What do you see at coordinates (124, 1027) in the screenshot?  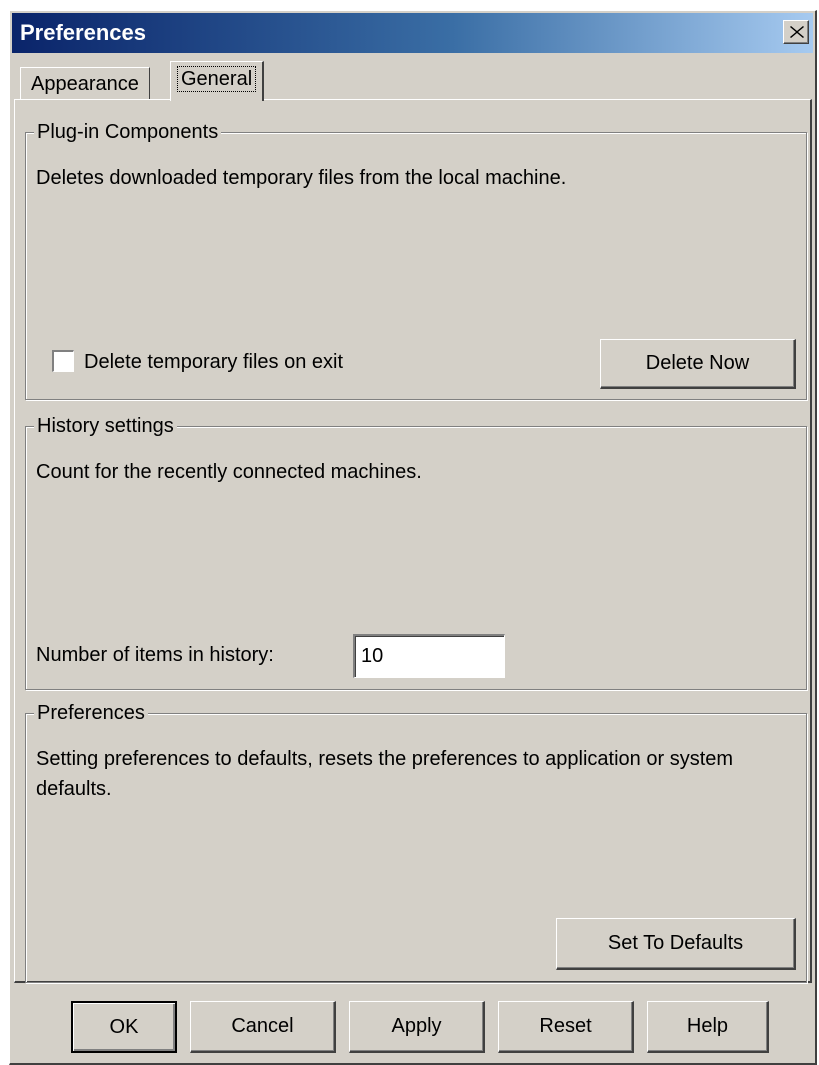 I see `ok-button: OK` at bounding box center [124, 1027].